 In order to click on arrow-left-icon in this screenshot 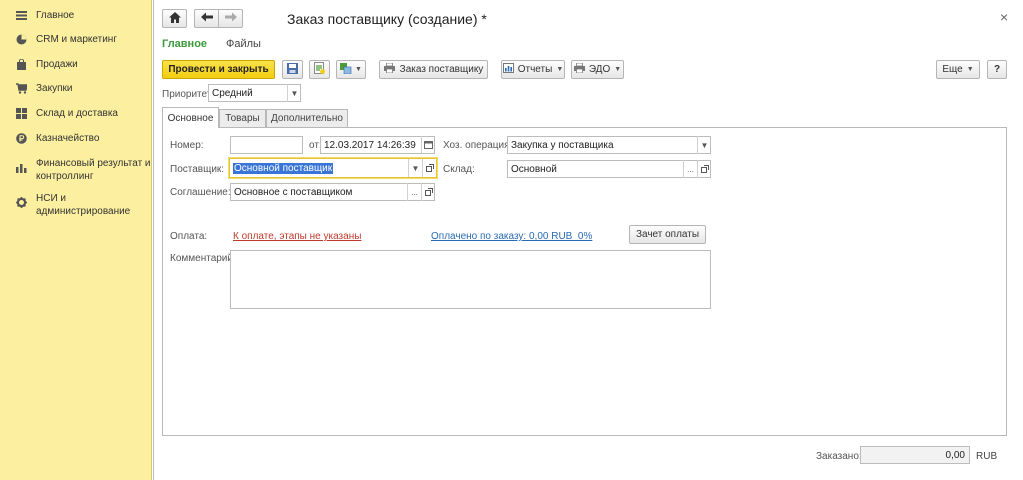, I will do `click(206, 18)`.